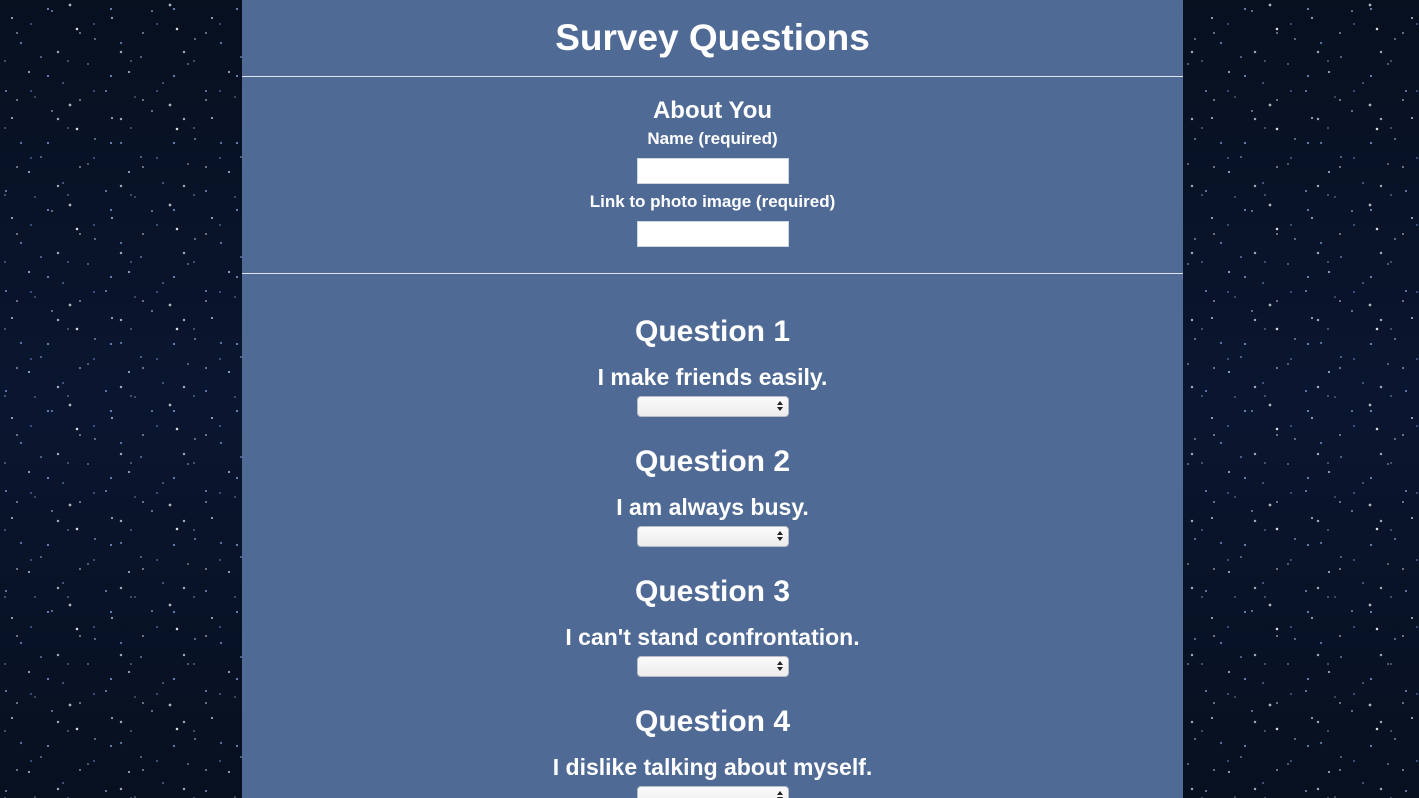  I want to click on question-heading: Question 4, so click(712, 721).